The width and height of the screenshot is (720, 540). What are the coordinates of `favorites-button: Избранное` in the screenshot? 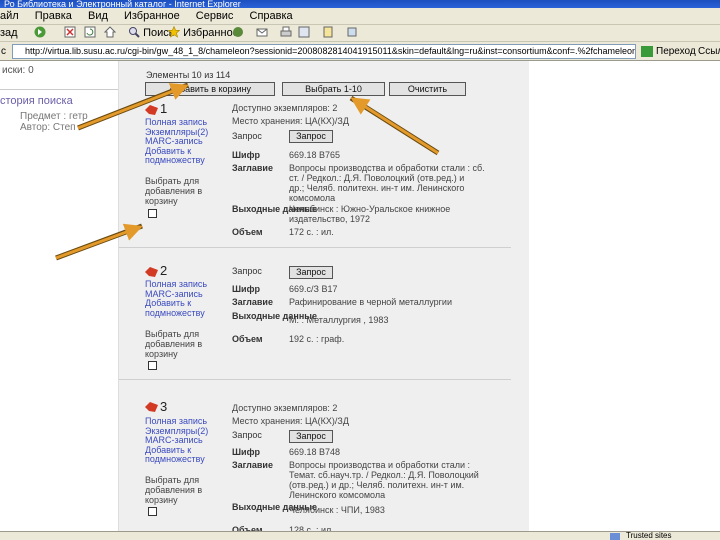 It's located at (203, 33).